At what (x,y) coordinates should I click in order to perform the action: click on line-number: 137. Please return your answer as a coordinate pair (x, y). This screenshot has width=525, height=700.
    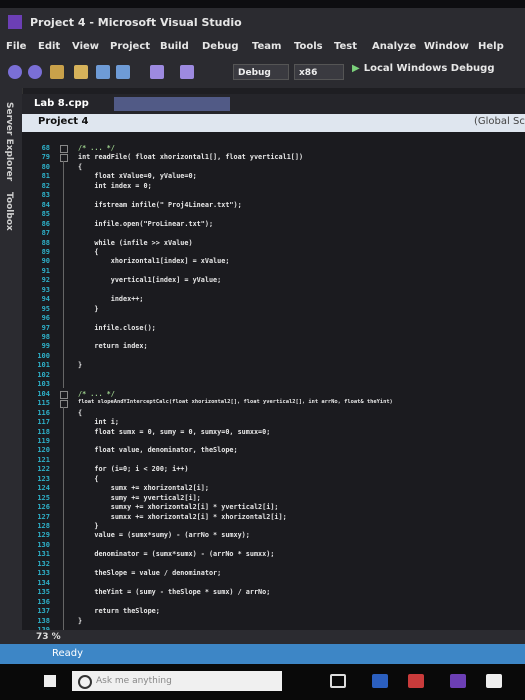
    Looking at the image, I should click on (43, 611).